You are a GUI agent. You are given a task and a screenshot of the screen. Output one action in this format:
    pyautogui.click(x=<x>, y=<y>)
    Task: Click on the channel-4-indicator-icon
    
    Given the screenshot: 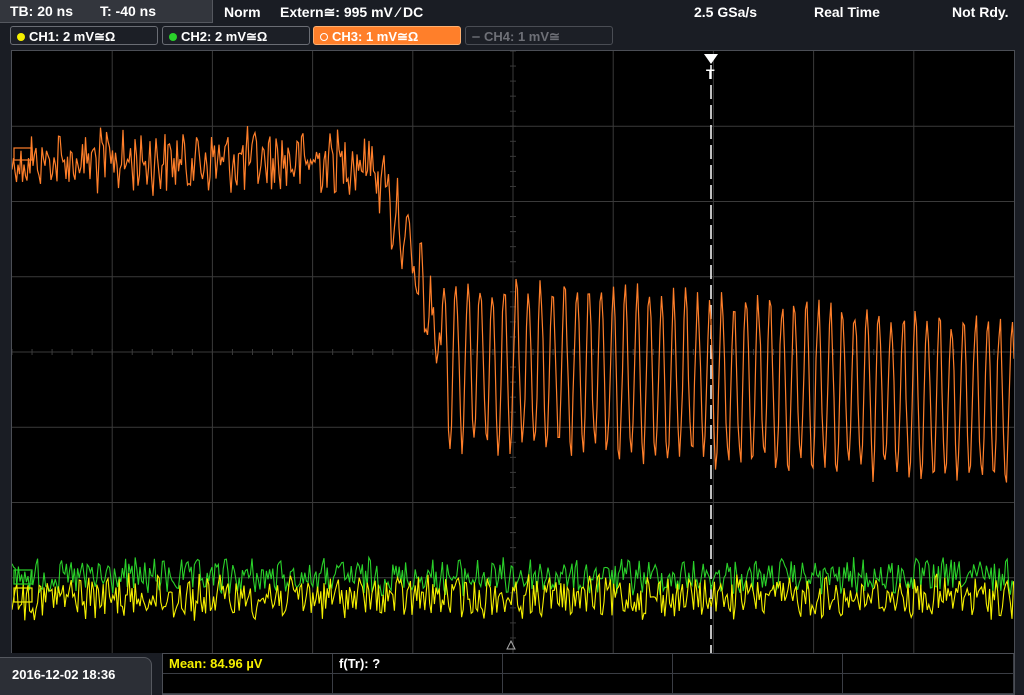 What is the action you would take?
    pyautogui.click(x=476, y=37)
    